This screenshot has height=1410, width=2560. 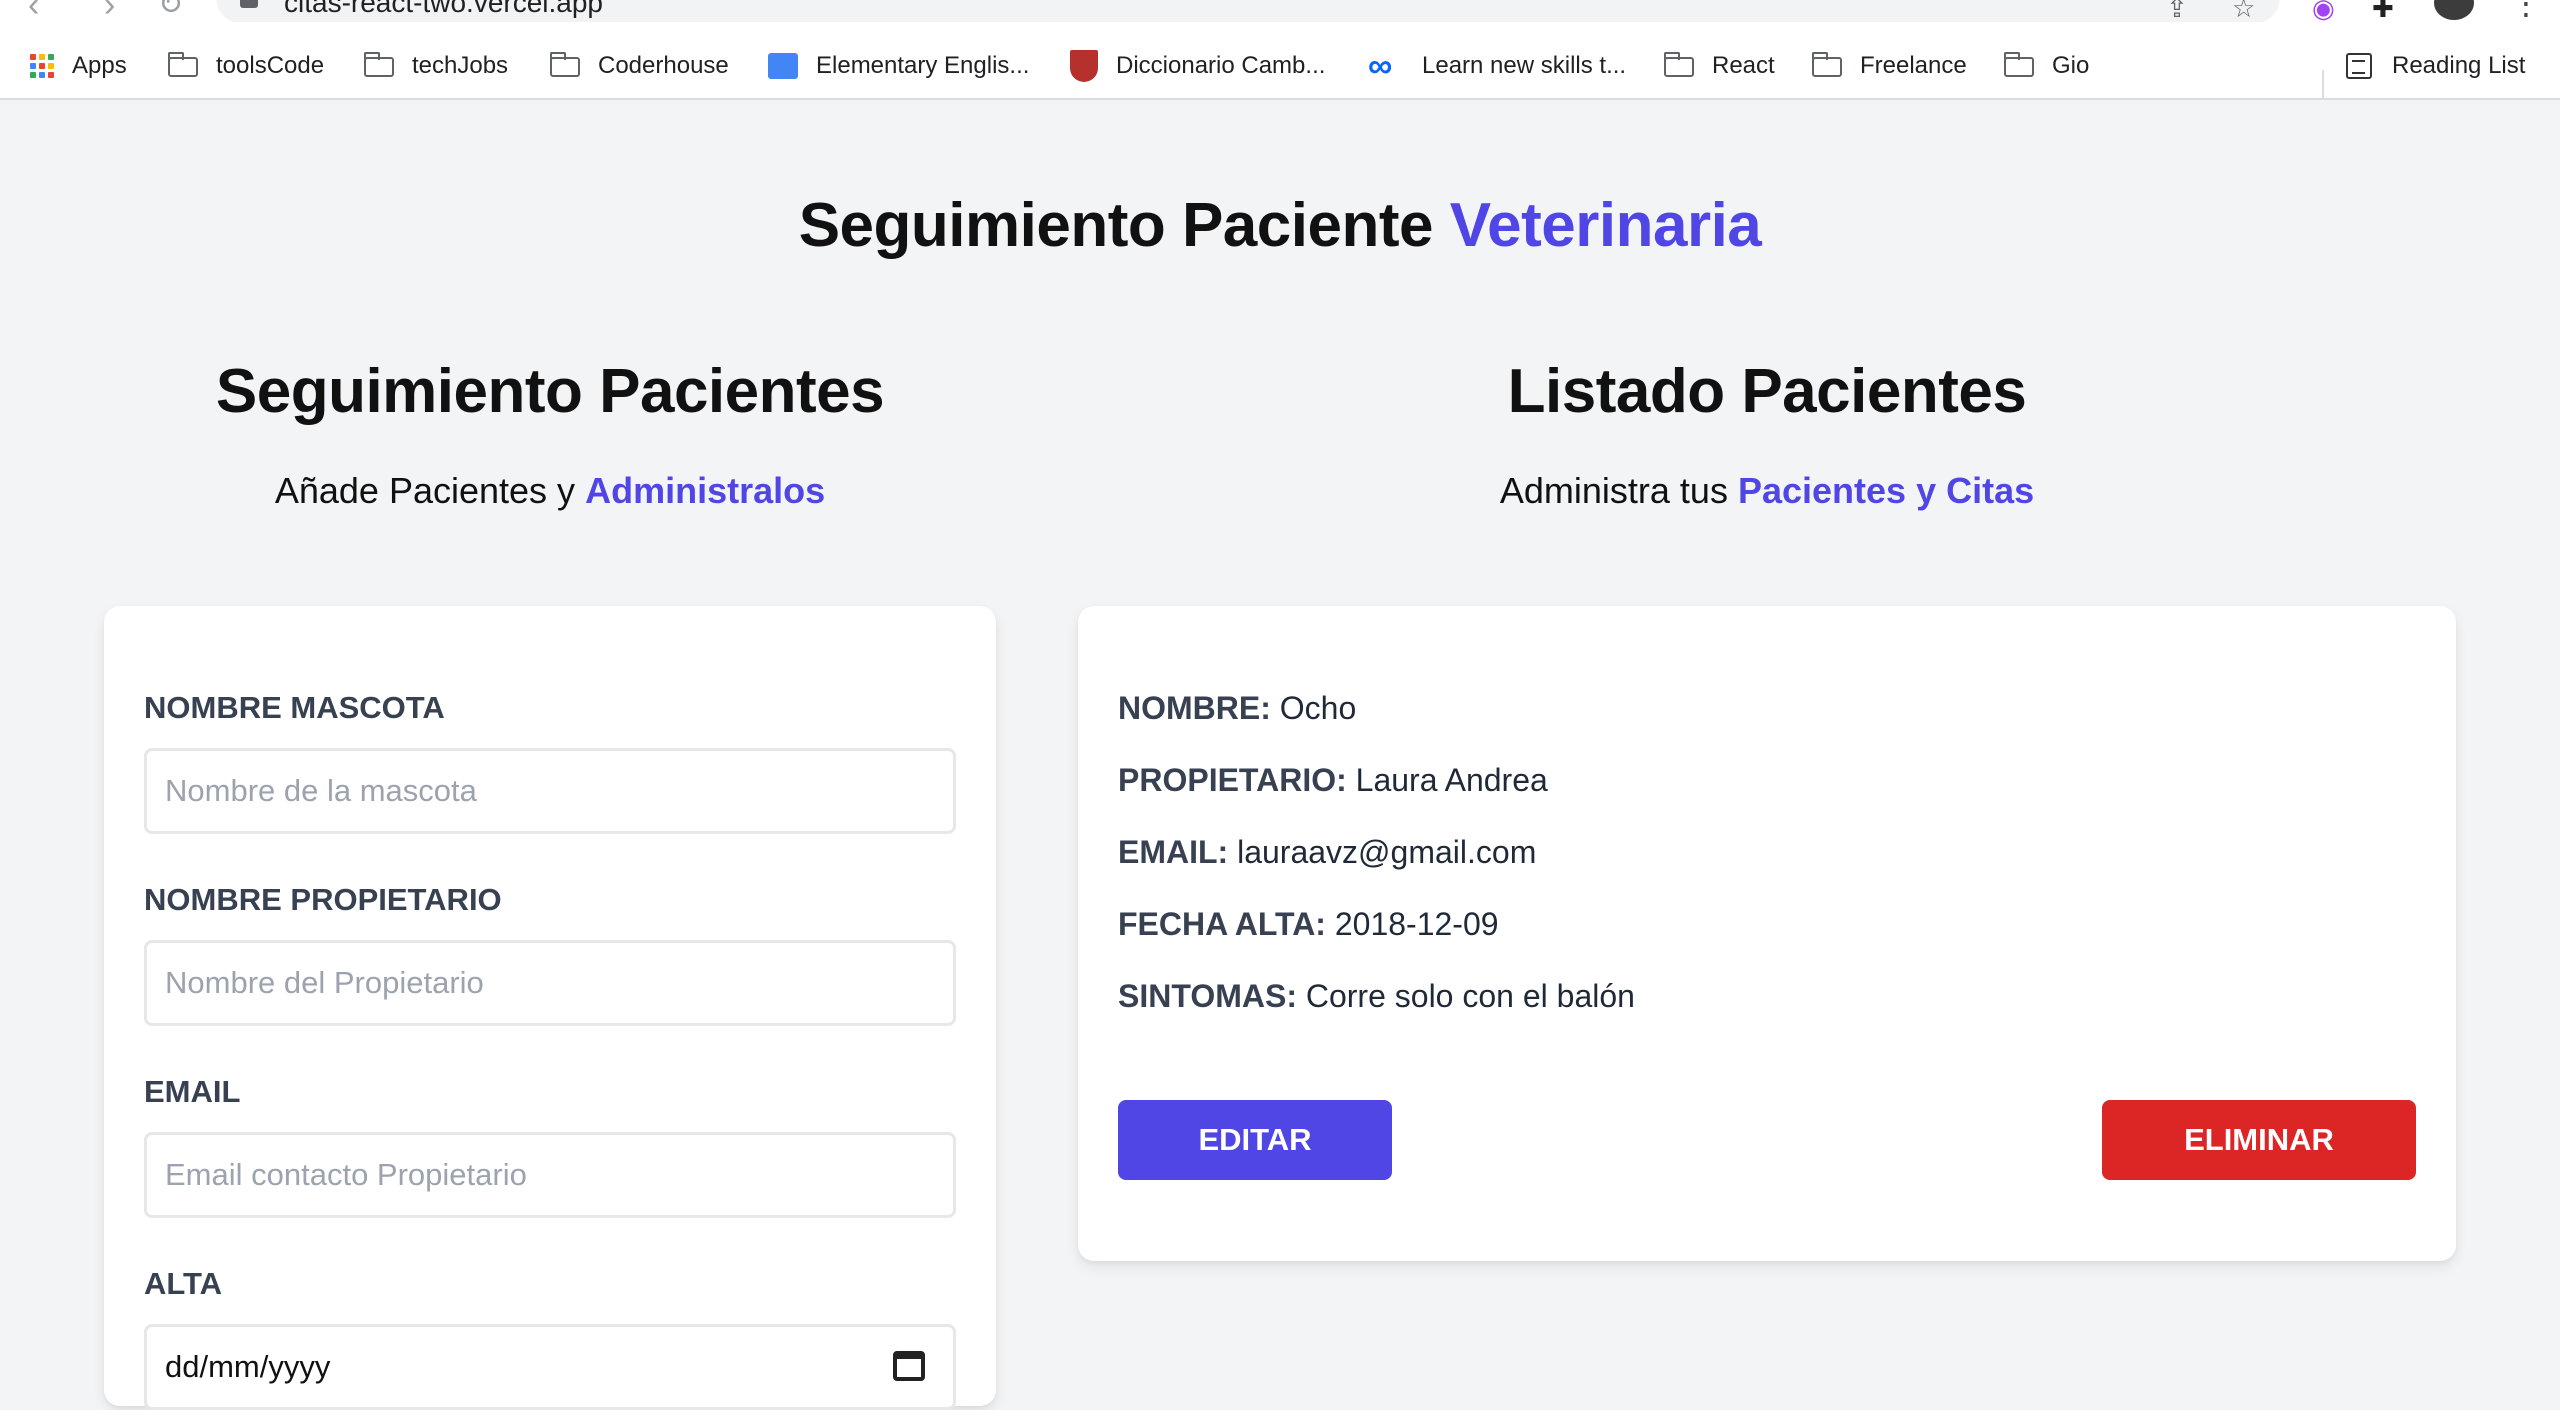 I want to click on bookmark-label: techJobs, so click(x=460, y=65).